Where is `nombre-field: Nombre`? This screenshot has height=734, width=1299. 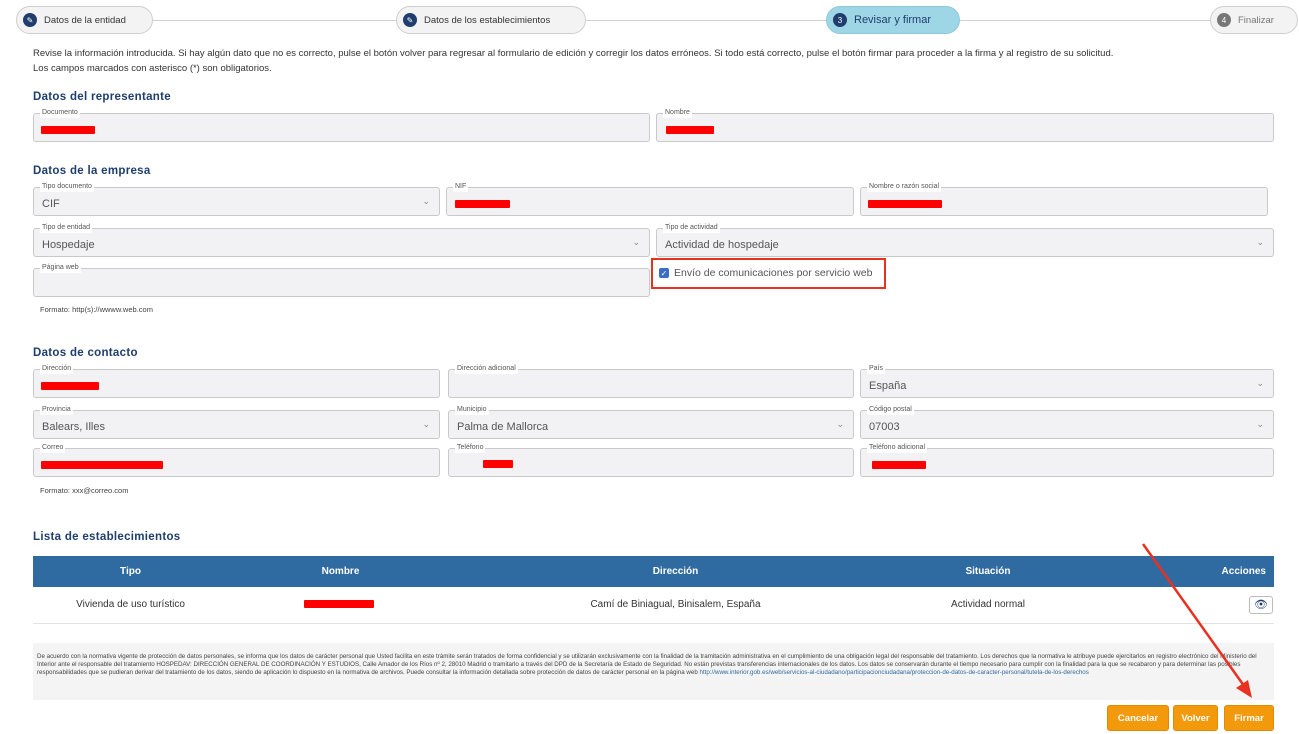
nombre-field: Nombre is located at coordinates (965, 125).